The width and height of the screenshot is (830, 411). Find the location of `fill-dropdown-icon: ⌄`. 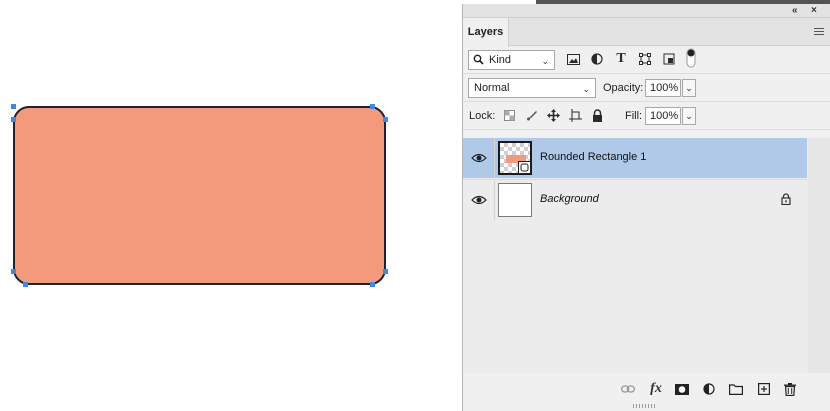

fill-dropdown-icon: ⌄ is located at coordinates (689, 116).